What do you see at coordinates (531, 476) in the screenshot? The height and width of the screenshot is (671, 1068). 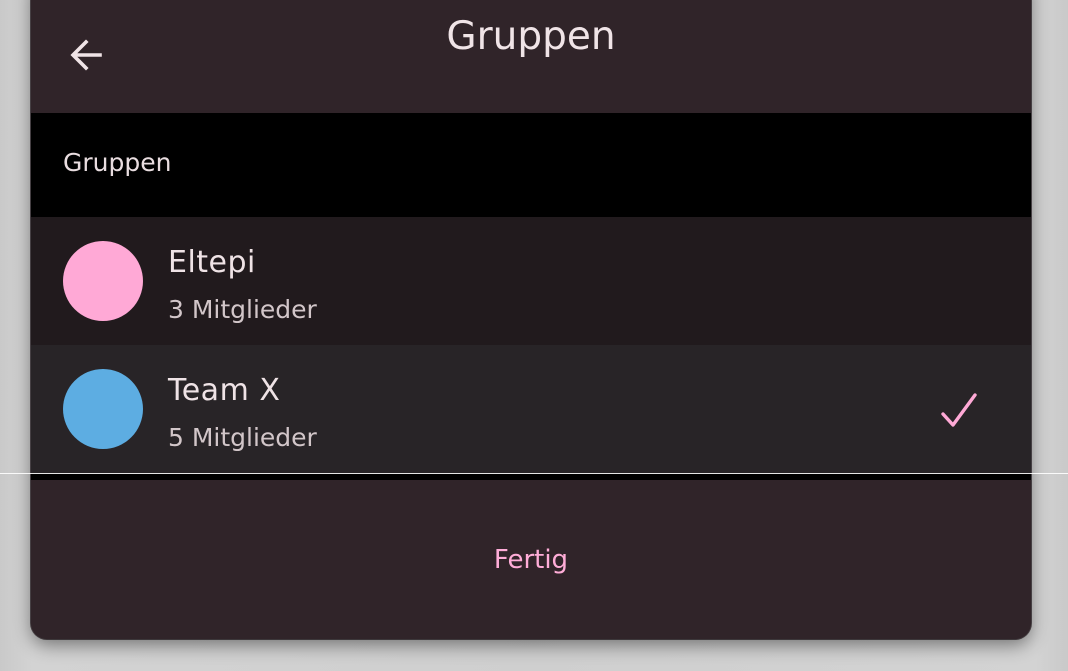 I see `list-divider` at bounding box center [531, 476].